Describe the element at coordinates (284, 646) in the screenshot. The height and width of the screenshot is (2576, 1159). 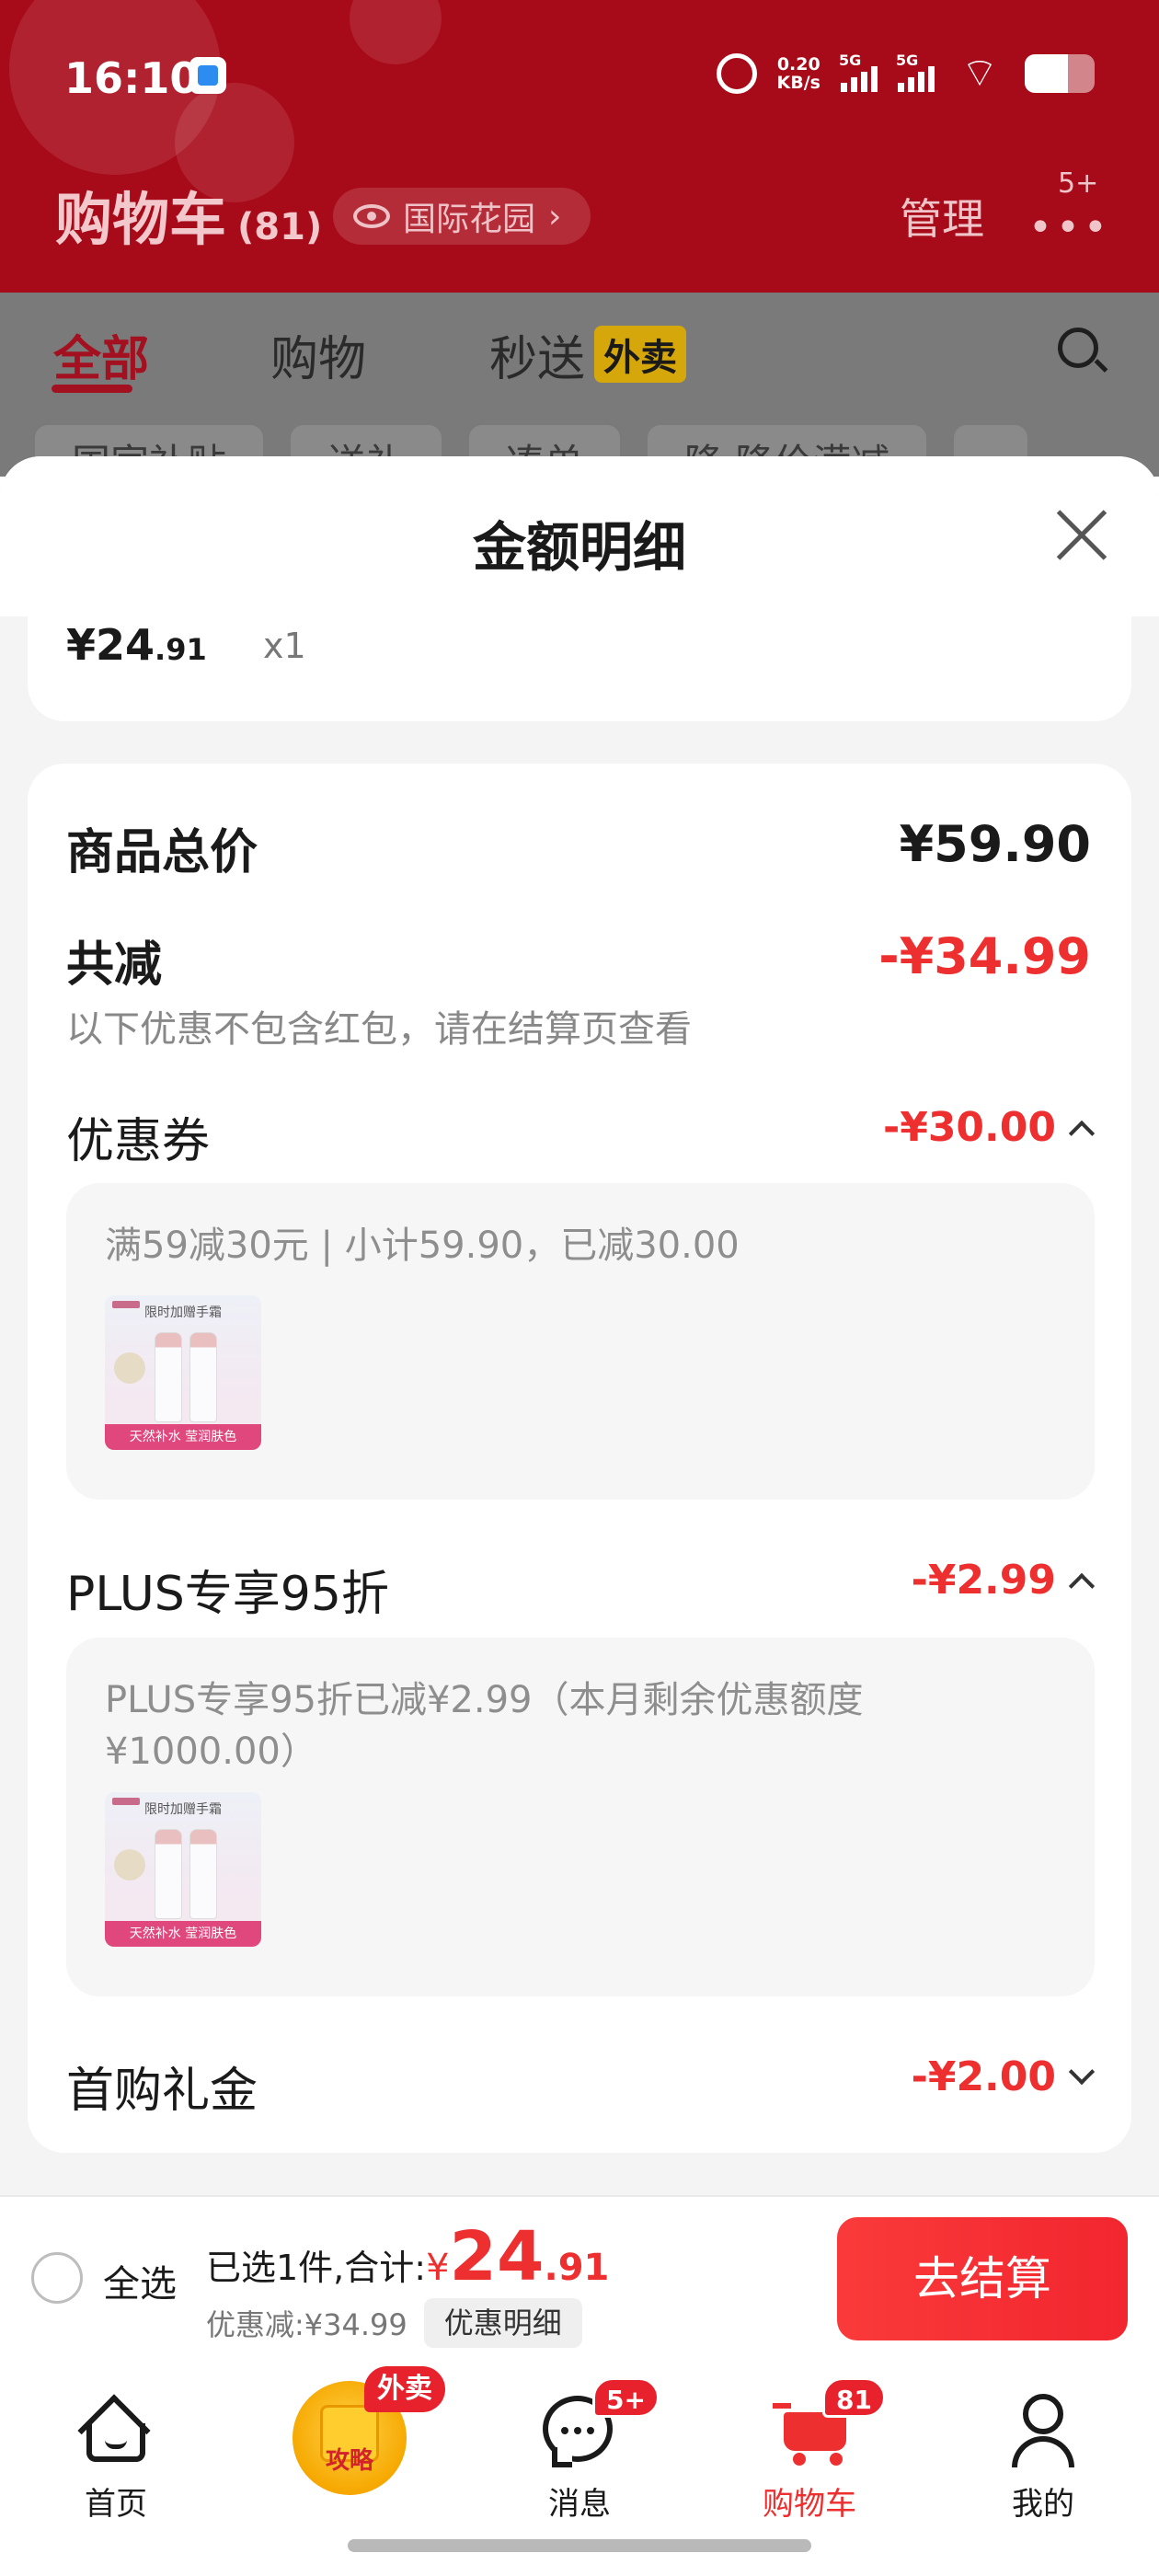
I see `item-quantity: x1` at that location.